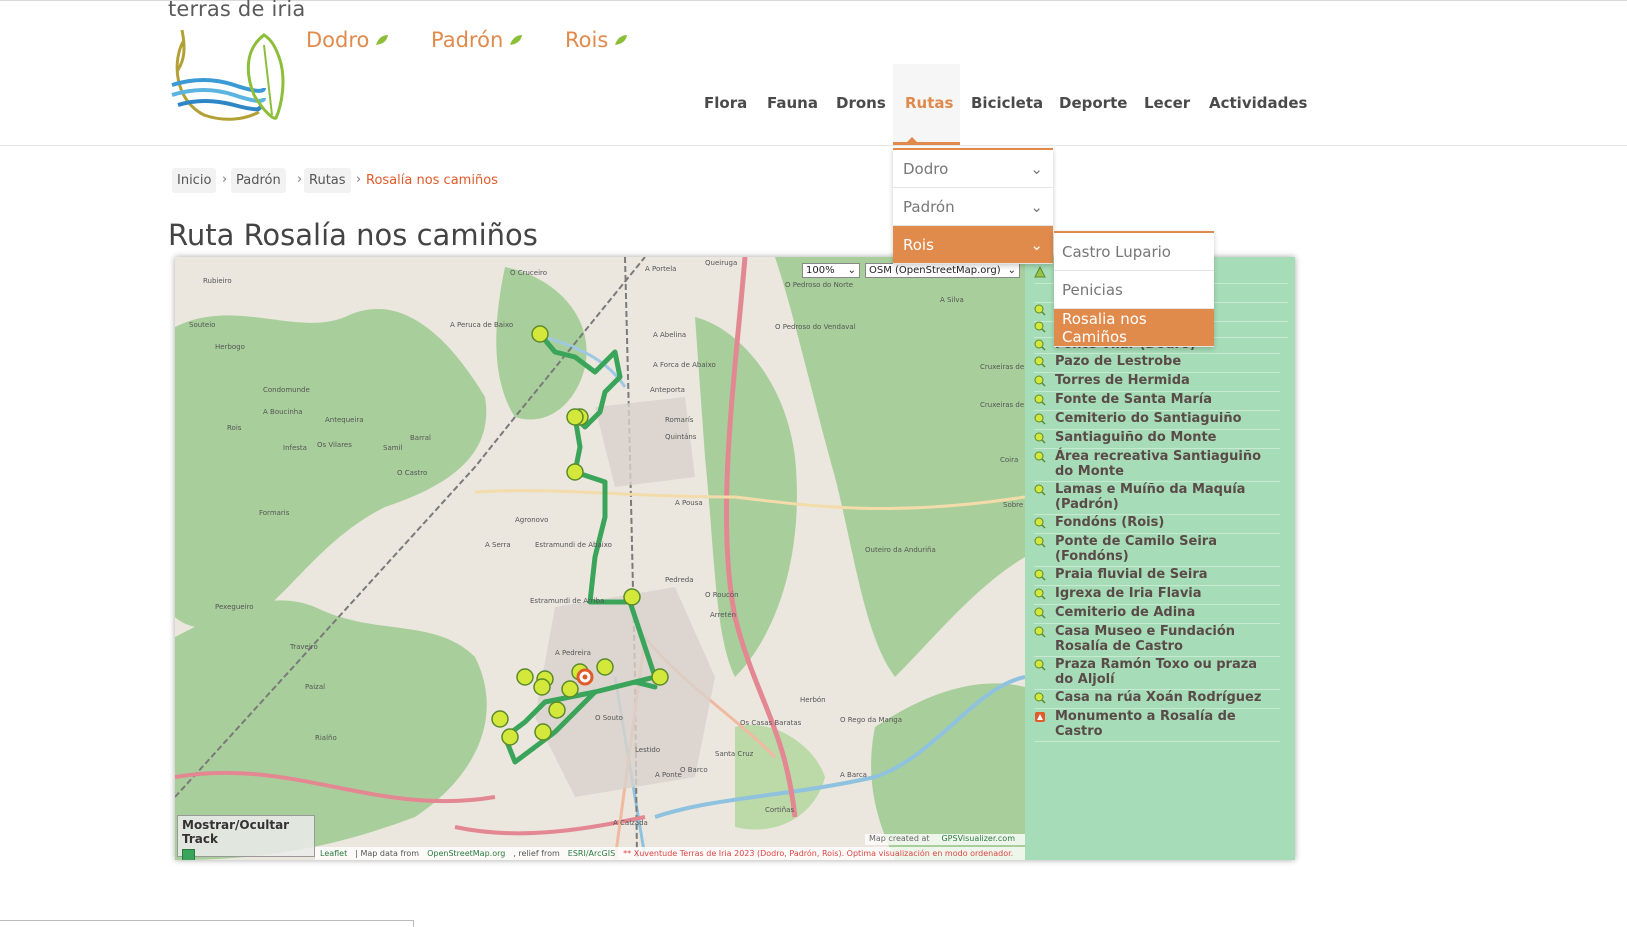  I want to click on place-label: Herbogo, so click(230, 347).